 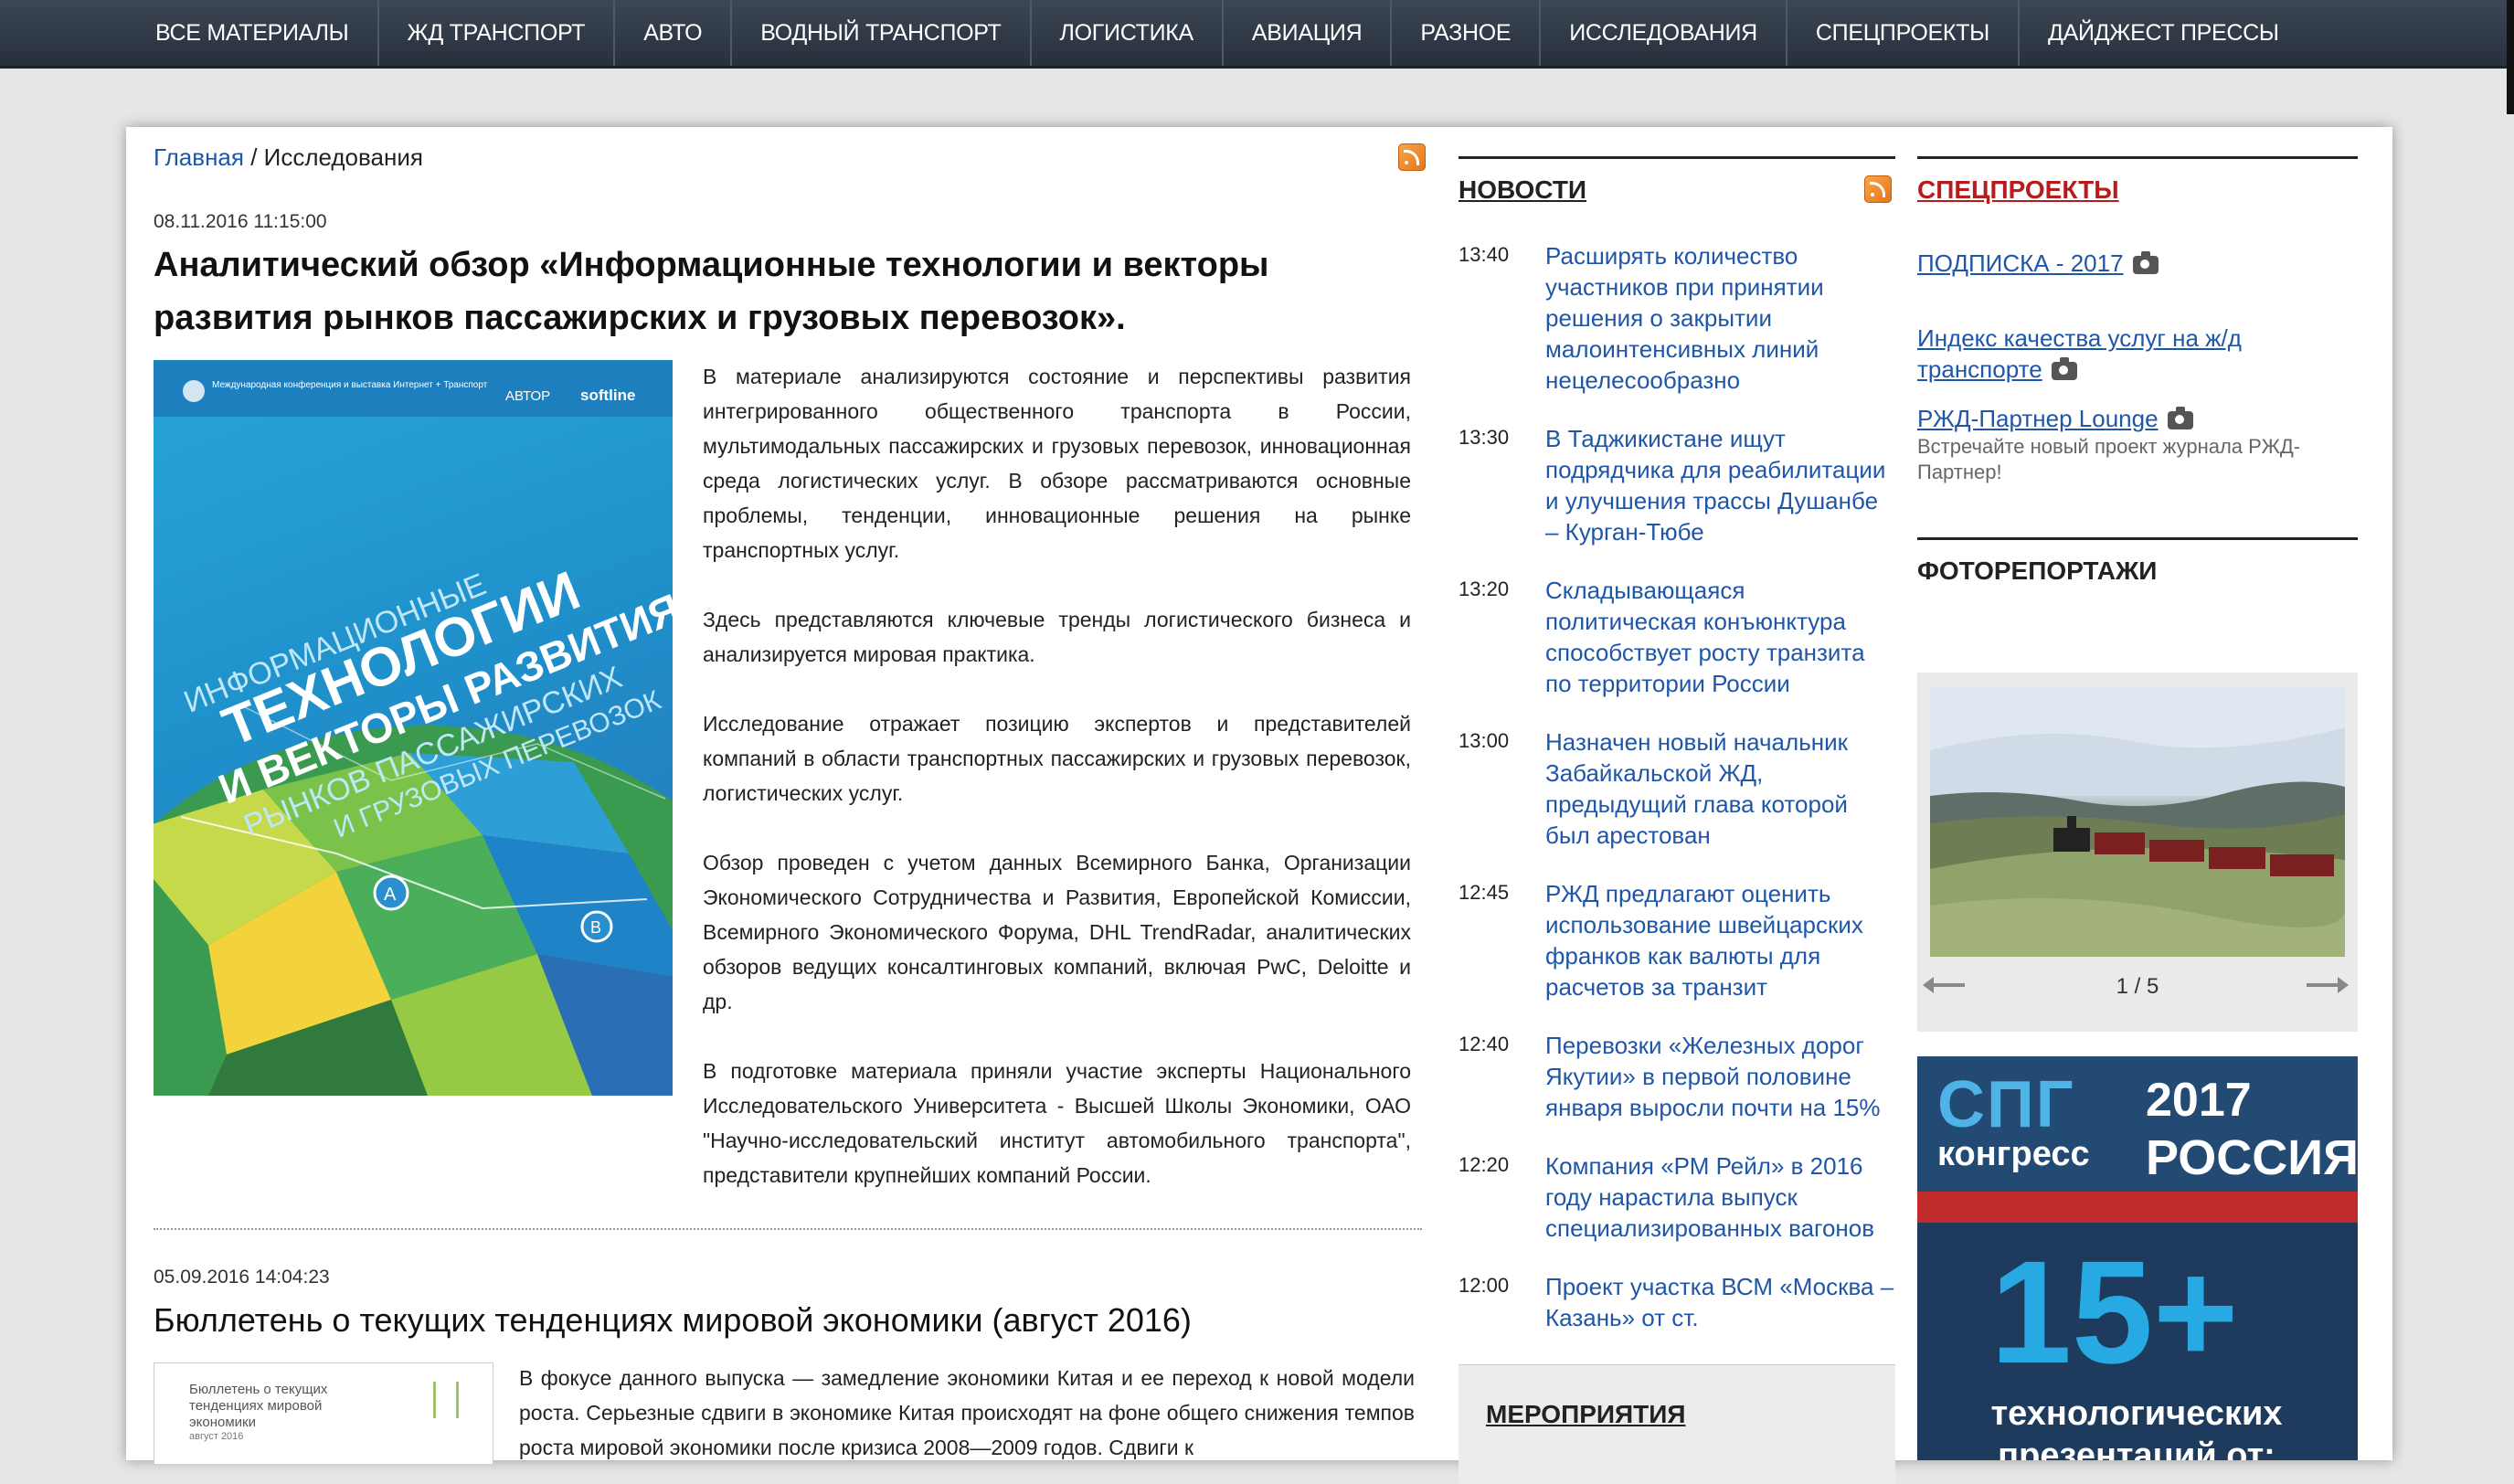 I want to click on thumbnail-subtitle: август 2016, so click(x=216, y=1436).